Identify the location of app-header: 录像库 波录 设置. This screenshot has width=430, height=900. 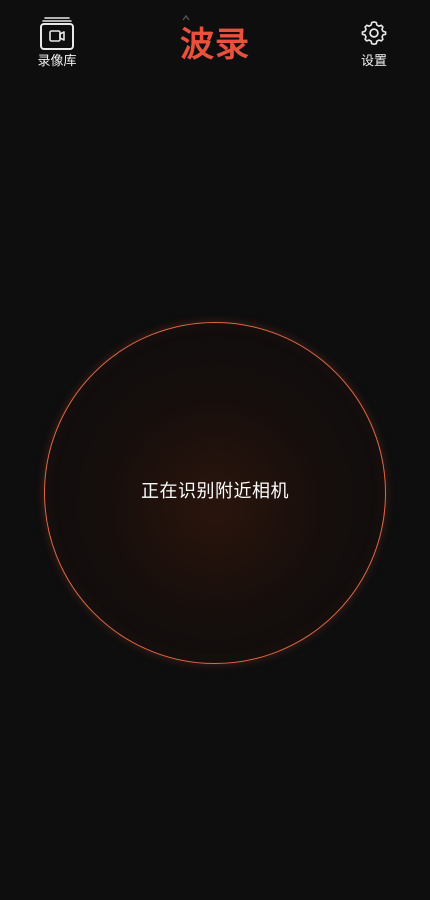
(215, 45).